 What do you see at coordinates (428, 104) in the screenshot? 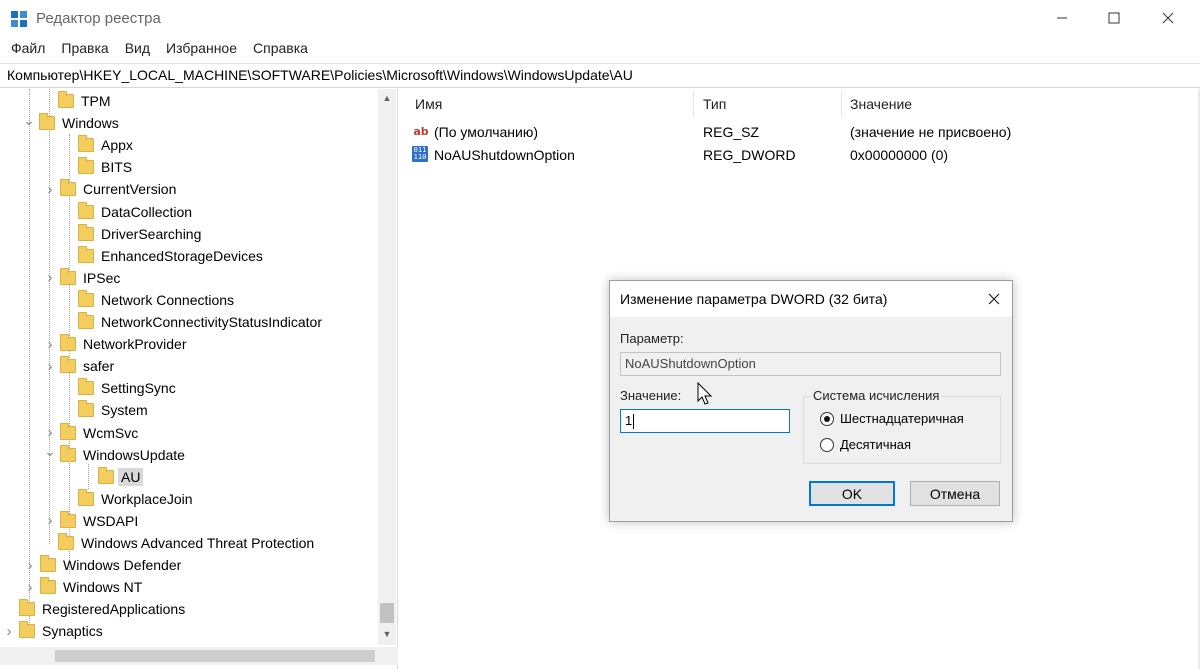
I see `column-name: Имя` at bounding box center [428, 104].